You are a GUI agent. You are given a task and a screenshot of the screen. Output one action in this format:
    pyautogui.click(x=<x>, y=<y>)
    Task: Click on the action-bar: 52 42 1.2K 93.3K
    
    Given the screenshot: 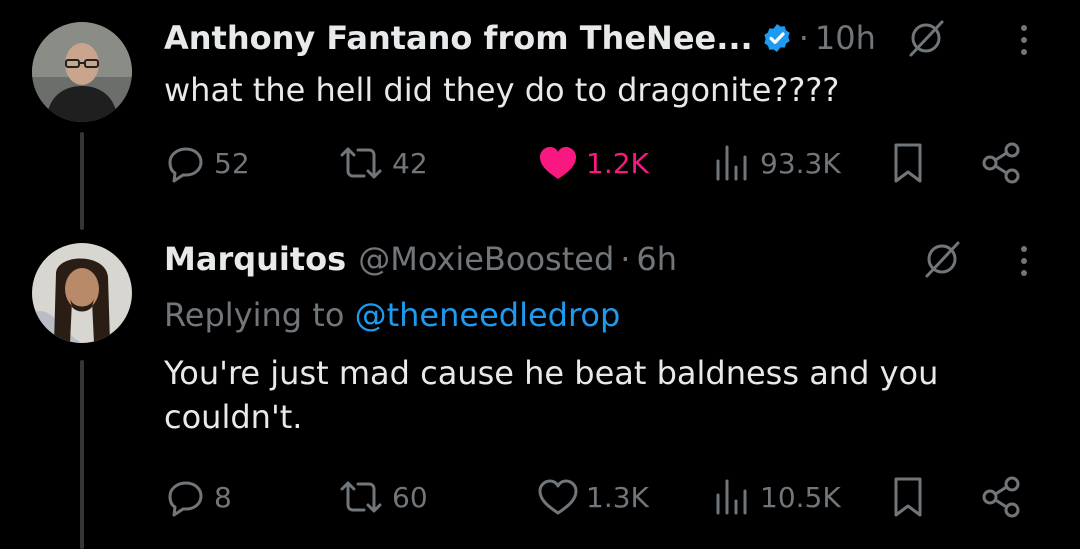 What is the action you would take?
    pyautogui.click(x=599, y=163)
    